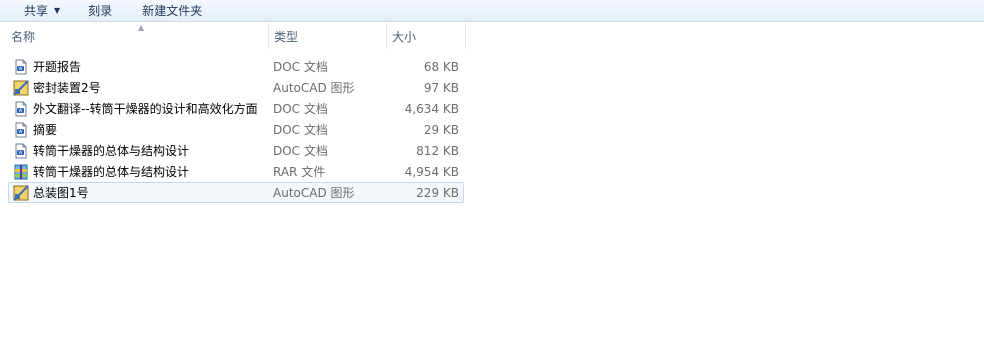 The height and width of the screenshot is (363, 984). What do you see at coordinates (492, 11) in the screenshot?
I see `command-bar: 共享 ▼ 刻录 新建文件夹` at bounding box center [492, 11].